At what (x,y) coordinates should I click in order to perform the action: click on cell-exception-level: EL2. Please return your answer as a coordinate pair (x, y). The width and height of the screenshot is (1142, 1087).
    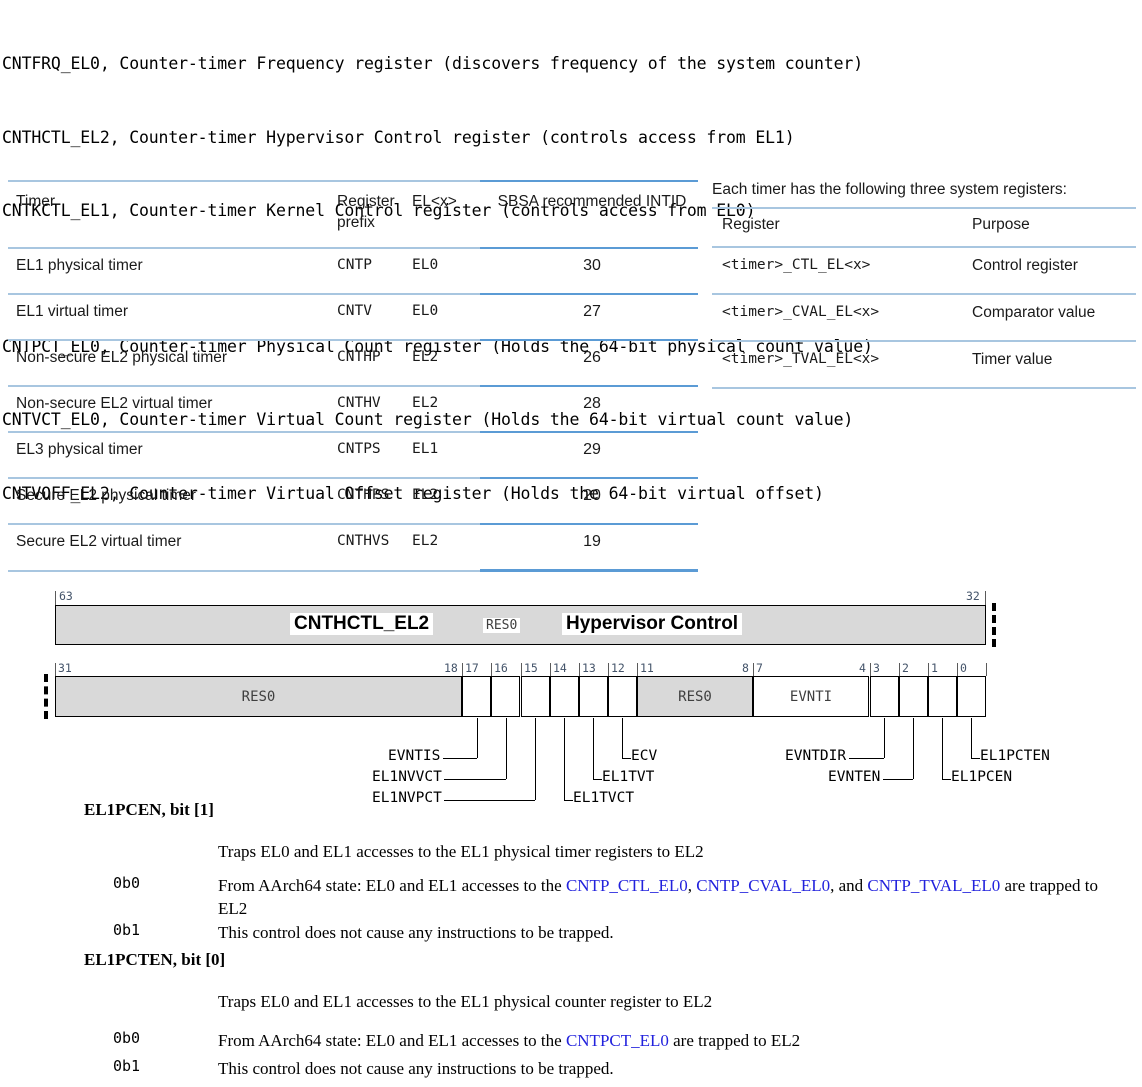
    Looking at the image, I should click on (444, 501).